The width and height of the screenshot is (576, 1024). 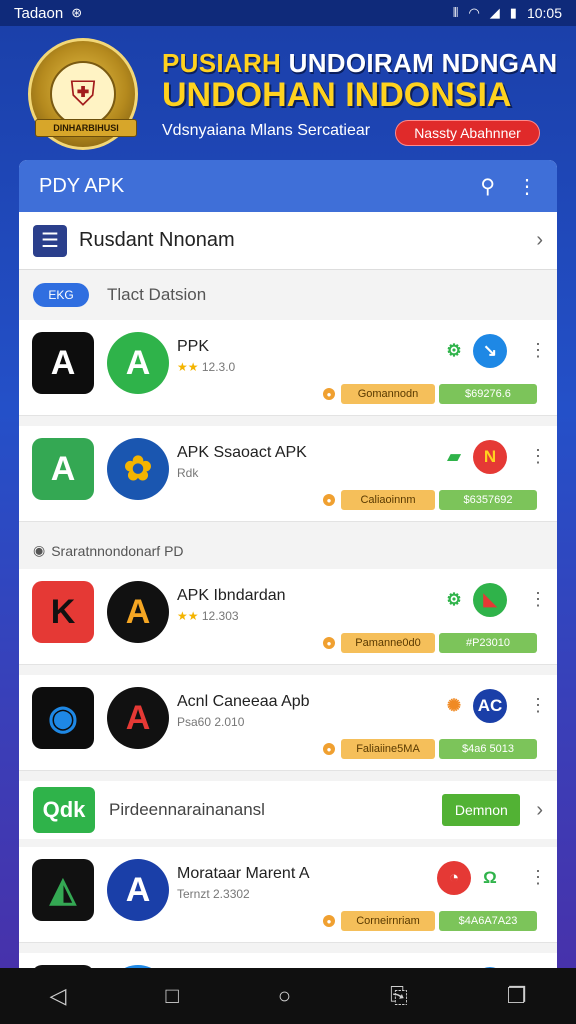 What do you see at coordinates (517, 996) in the screenshot?
I see `split-screen-icon: ❐` at bounding box center [517, 996].